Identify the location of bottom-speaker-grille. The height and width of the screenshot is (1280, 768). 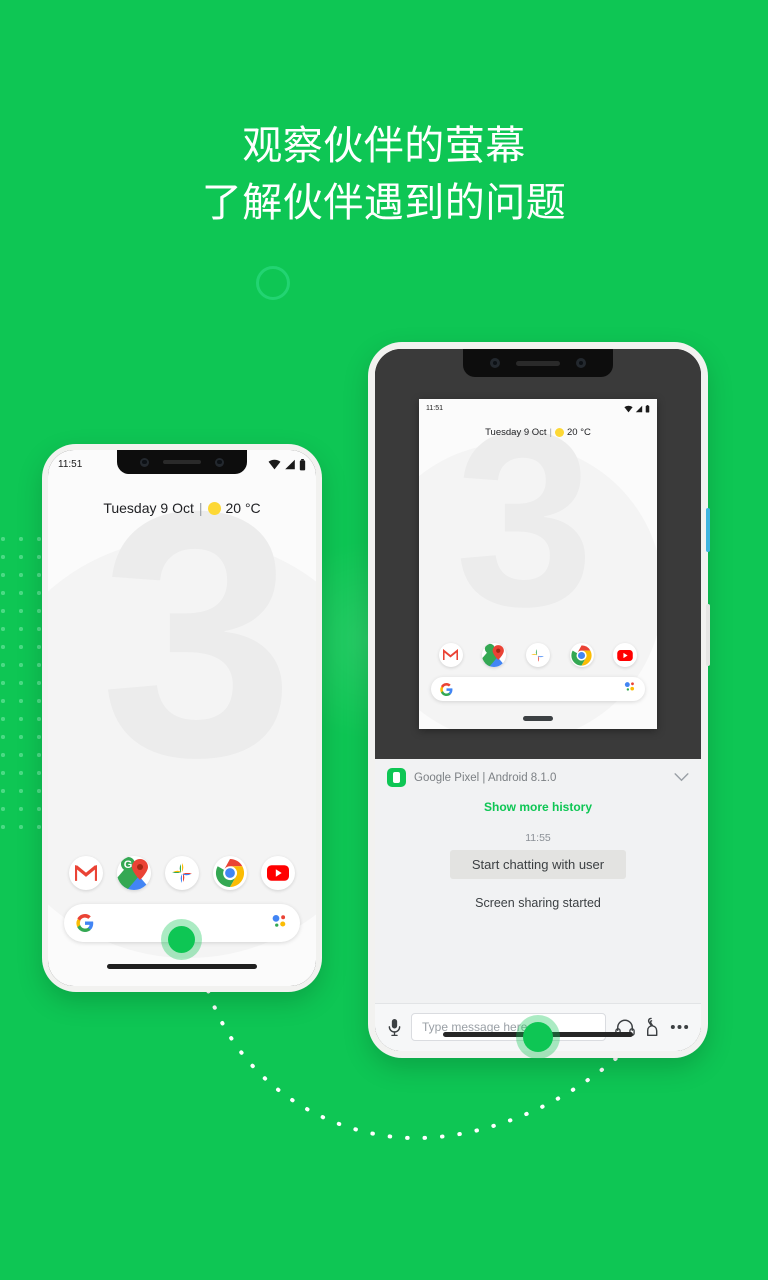
(182, 966).